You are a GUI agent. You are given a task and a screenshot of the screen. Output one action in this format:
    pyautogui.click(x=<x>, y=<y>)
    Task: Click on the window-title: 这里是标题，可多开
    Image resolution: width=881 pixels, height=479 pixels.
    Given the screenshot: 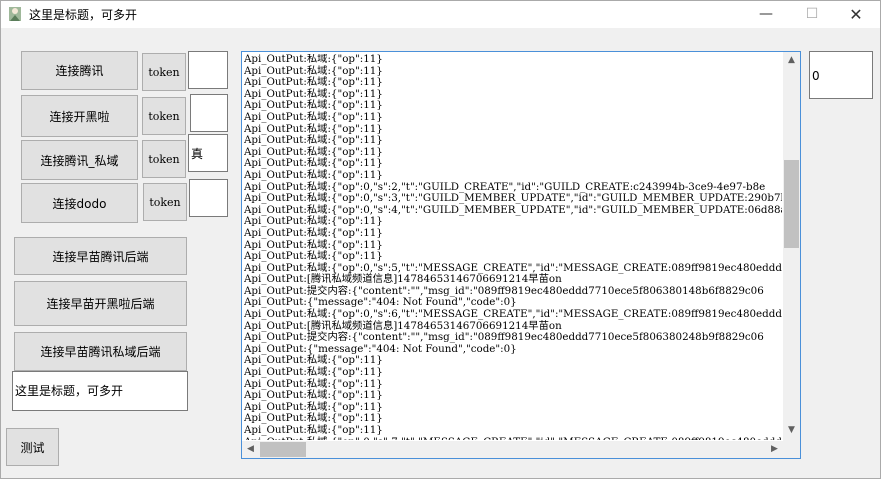 What is the action you would take?
    pyautogui.click(x=83, y=15)
    